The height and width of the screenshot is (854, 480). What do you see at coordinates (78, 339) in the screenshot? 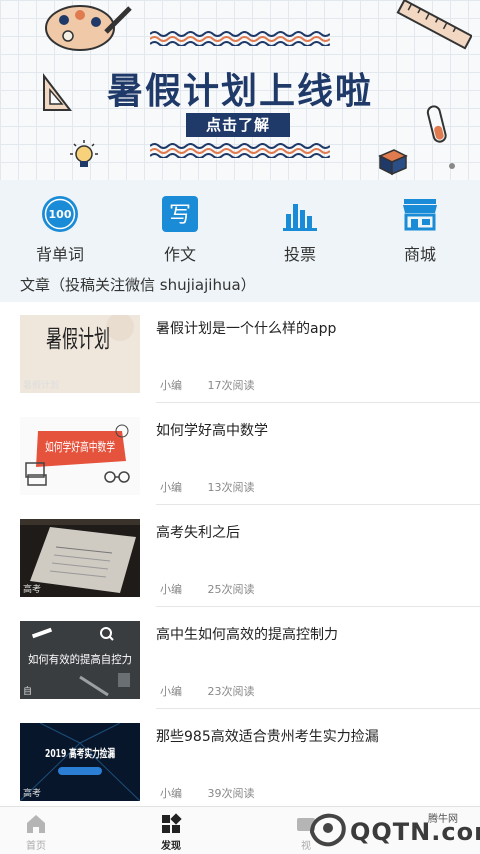
I see `svg-text: 暑假计划` at bounding box center [78, 339].